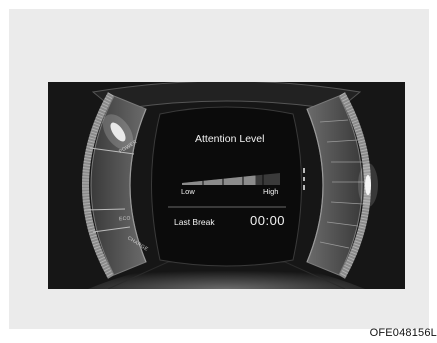 The height and width of the screenshot is (343, 437). I want to click on attention-level-title: Attention Level, so click(230, 139).